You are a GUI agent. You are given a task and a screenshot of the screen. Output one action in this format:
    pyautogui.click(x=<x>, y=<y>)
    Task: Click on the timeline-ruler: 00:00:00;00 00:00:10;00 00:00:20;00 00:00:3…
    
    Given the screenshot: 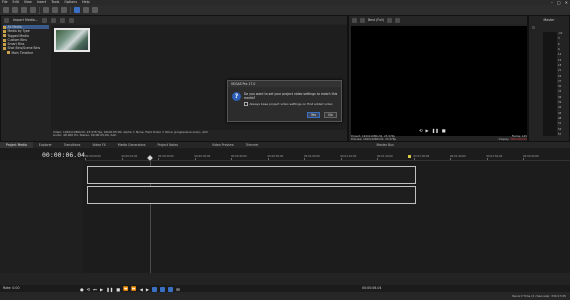 What is the action you would take?
    pyautogui.click(x=327, y=158)
    